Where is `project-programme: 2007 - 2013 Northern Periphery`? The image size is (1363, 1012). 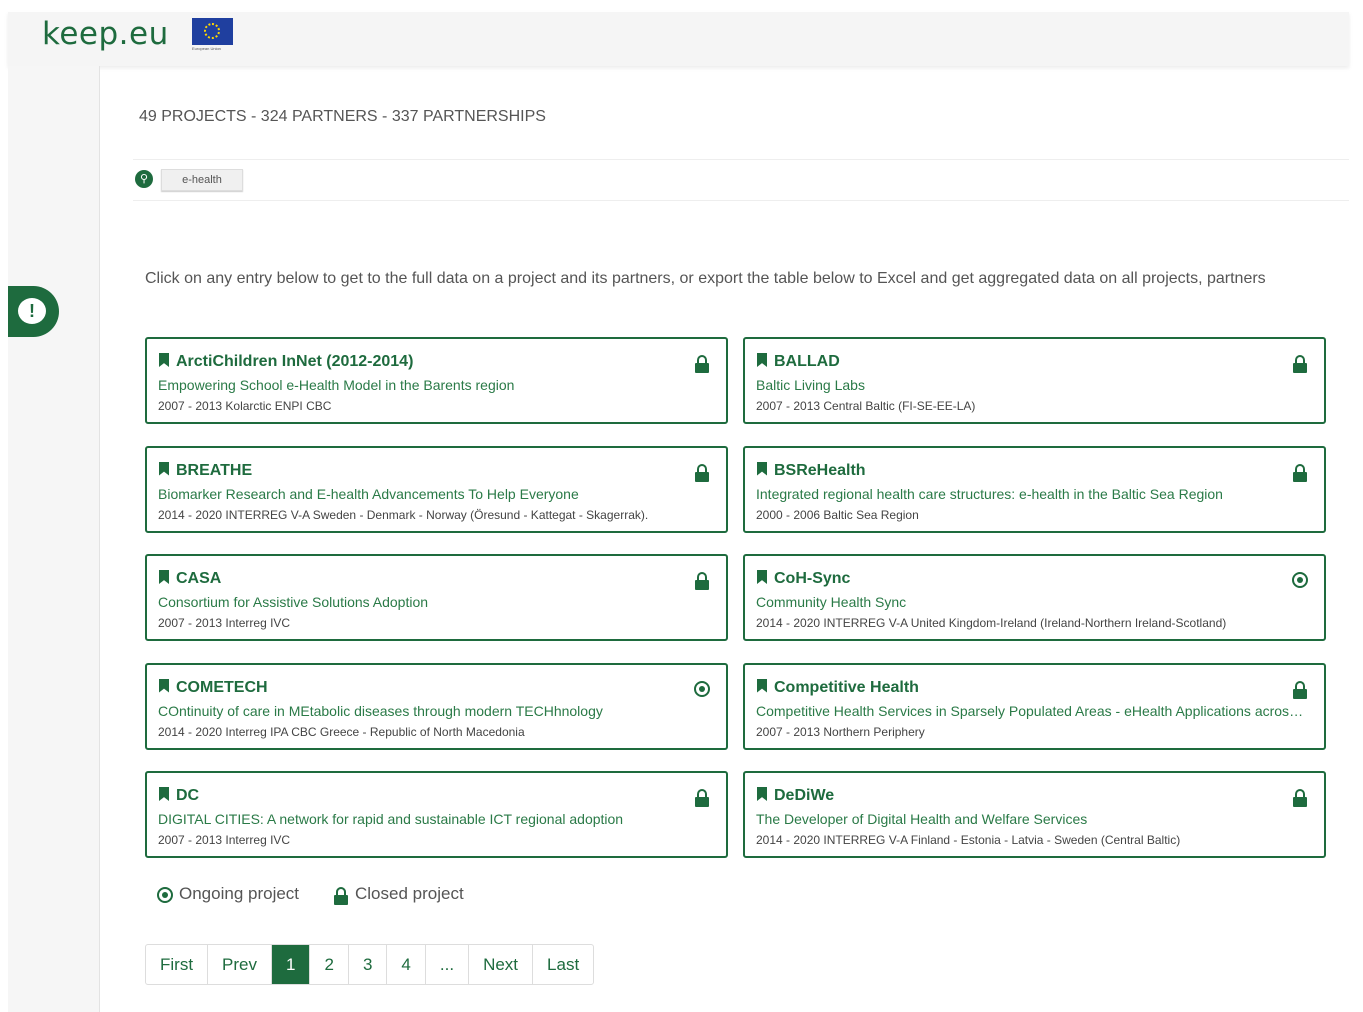 project-programme: 2007 - 2013 Northern Periphery is located at coordinates (840, 731).